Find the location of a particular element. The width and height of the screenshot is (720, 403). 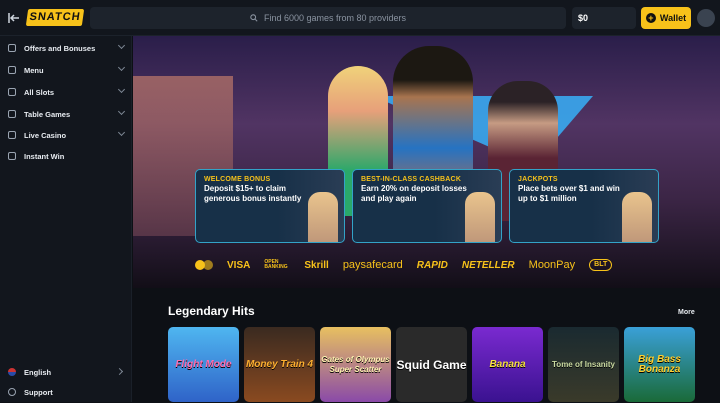

instant-icon is located at coordinates (12, 156).